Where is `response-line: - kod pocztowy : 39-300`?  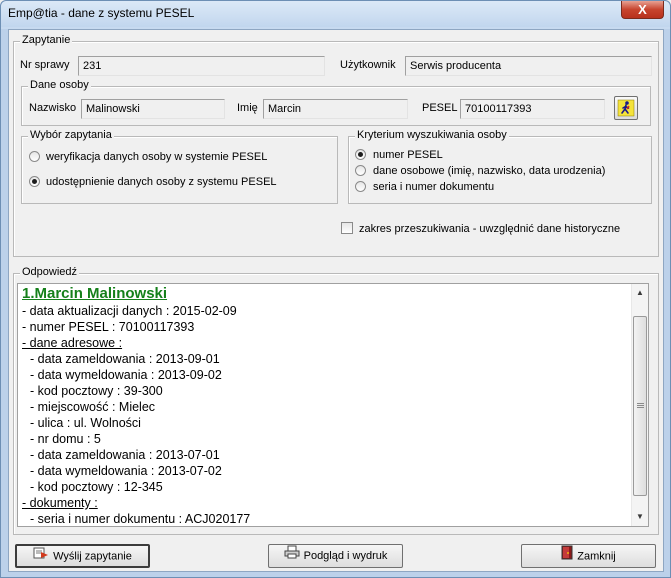
response-line: - kod pocztowy : 39-300 is located at coordinates (96, 391).